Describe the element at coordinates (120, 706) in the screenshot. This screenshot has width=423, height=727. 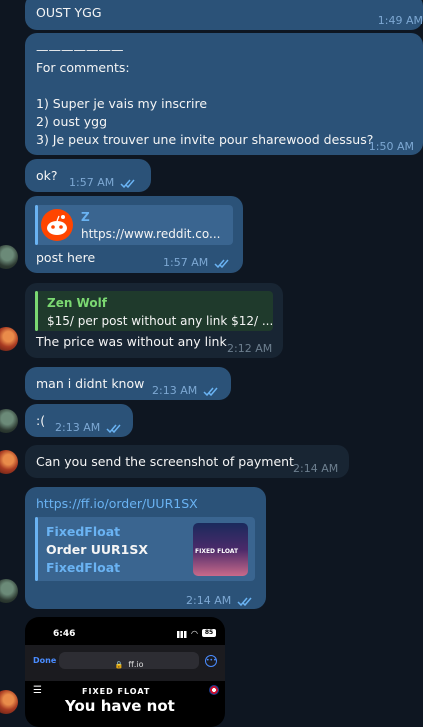
I see `page-headline: You have not` at that location.